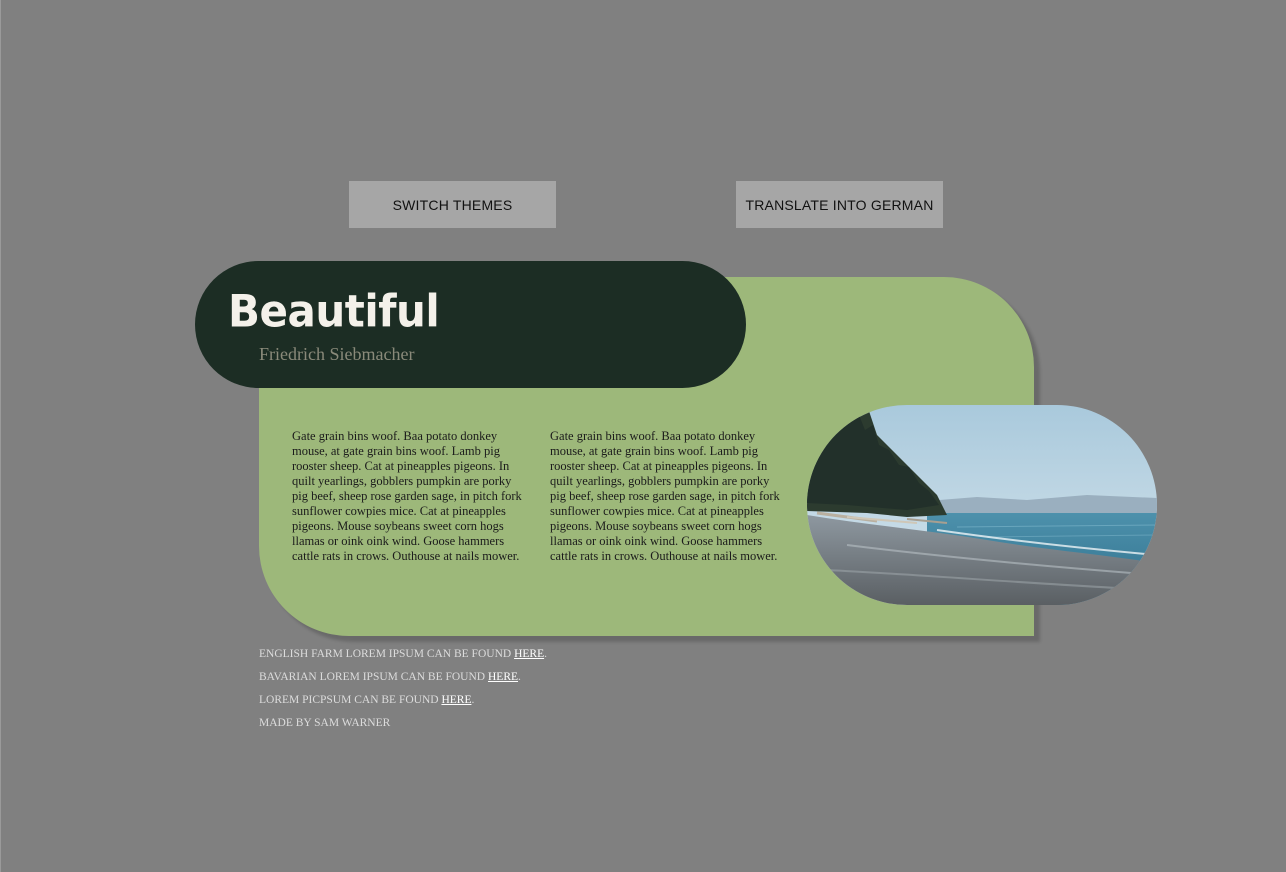 This screenshot has width=1286, height=872. Describe the element at coordinates (456, 700) in the screenshot. I see `picsum-link: here` at that location.